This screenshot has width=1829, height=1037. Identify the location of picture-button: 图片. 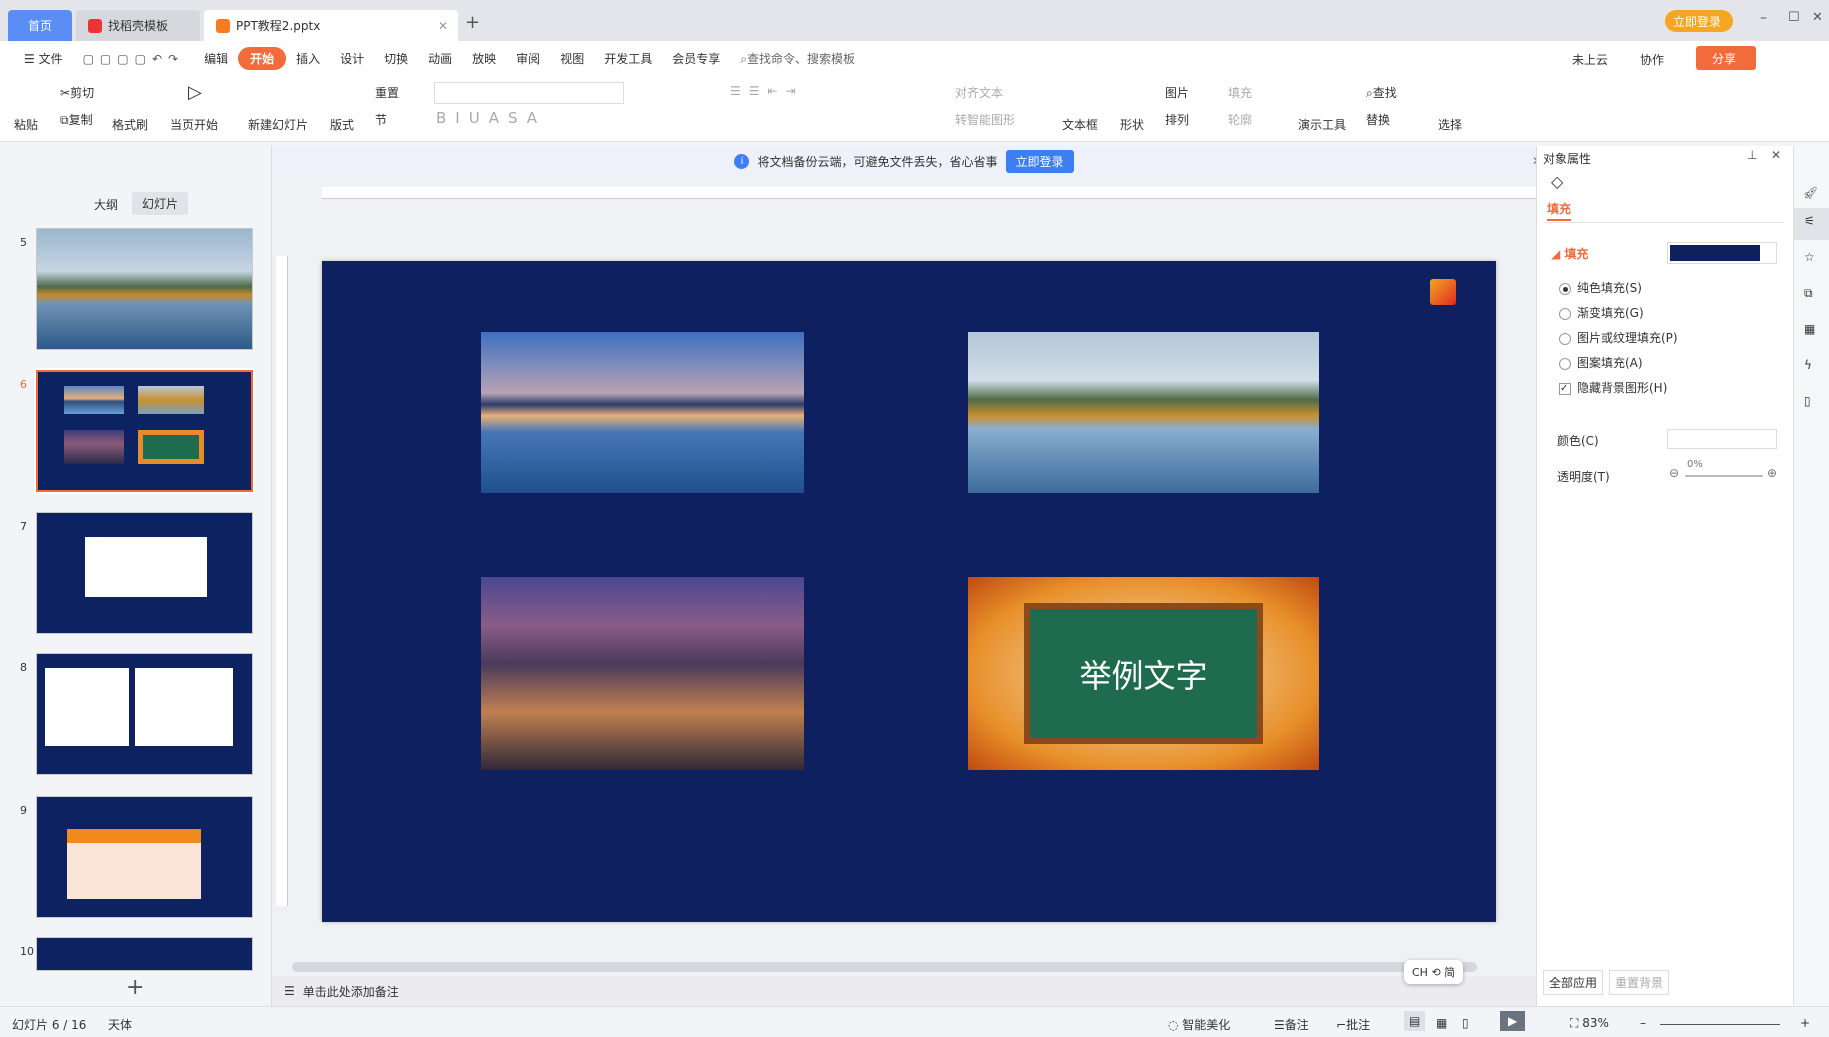
(1177, 92).